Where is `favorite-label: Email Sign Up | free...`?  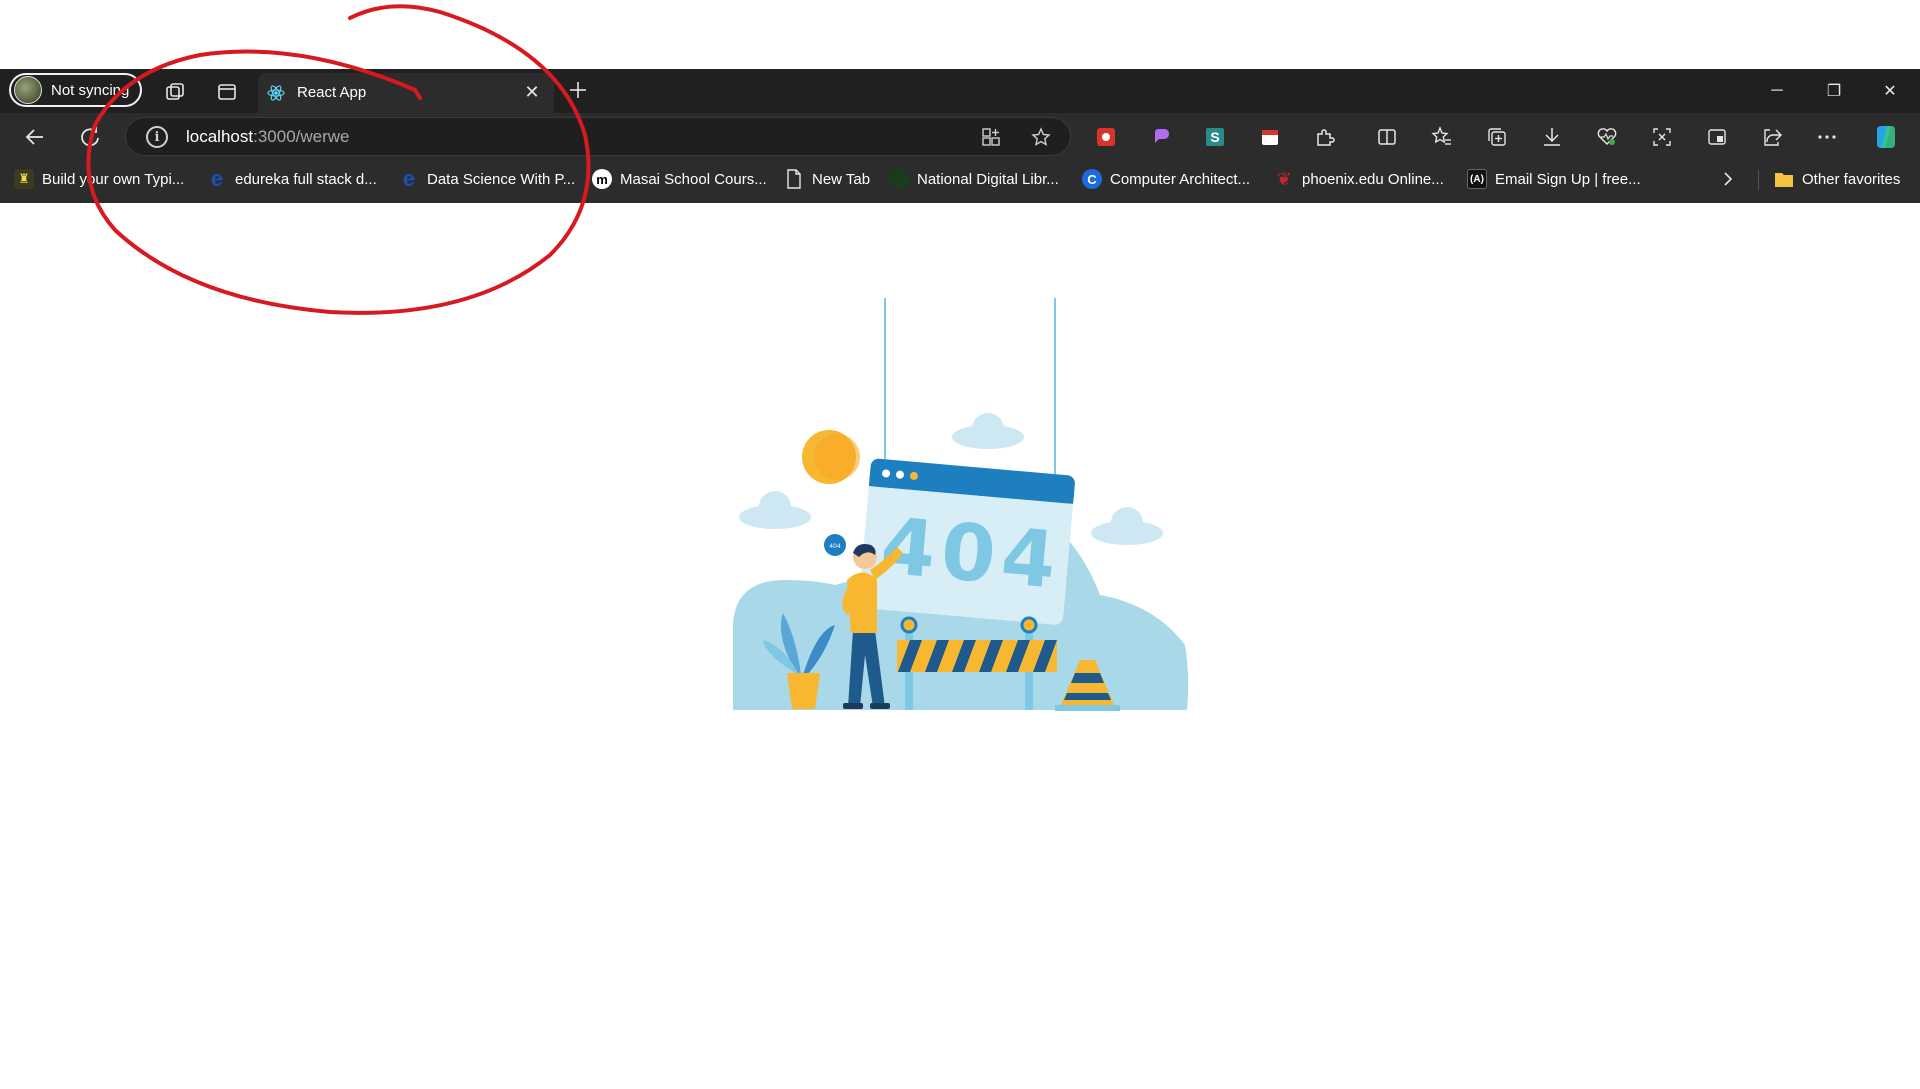
favorite-label: Email Sign Up | free... is located at coordinates (1568, 179).